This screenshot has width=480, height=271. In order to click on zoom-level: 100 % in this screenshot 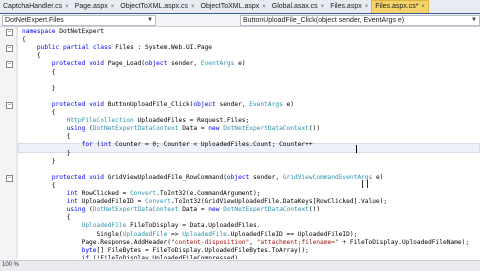, I will do `click(10, 265)`.